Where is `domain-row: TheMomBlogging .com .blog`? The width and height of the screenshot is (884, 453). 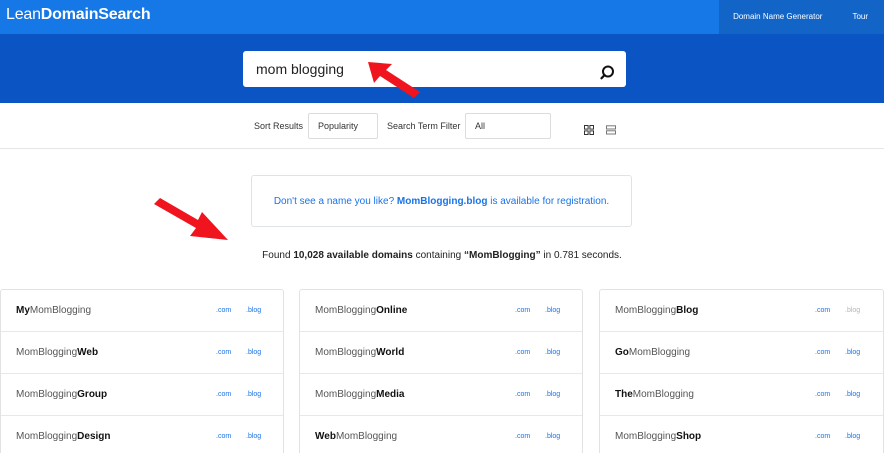 domain-row: TheMomBlogging .com .blog is located at coordinates (741, 395).